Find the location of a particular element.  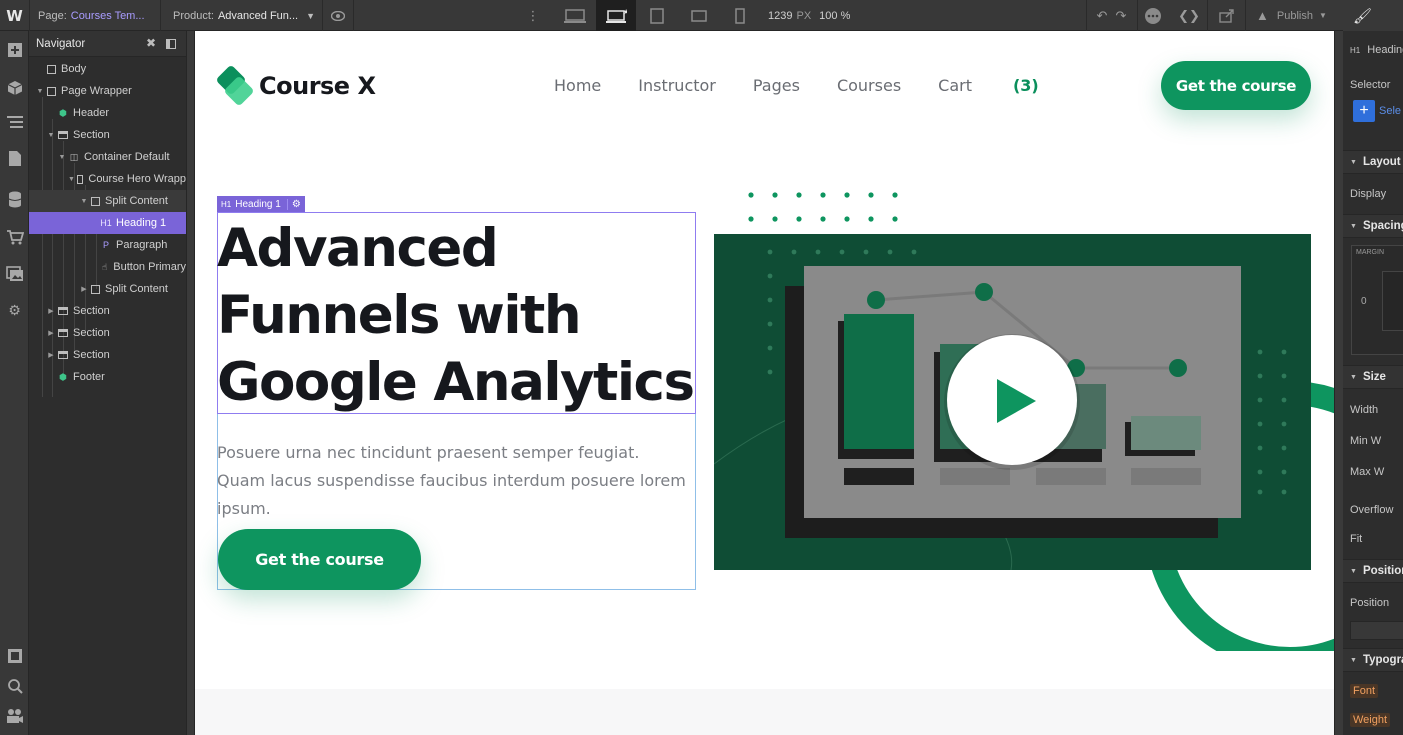

tree-item-label: Split Content is located at coordinates (136, 289).